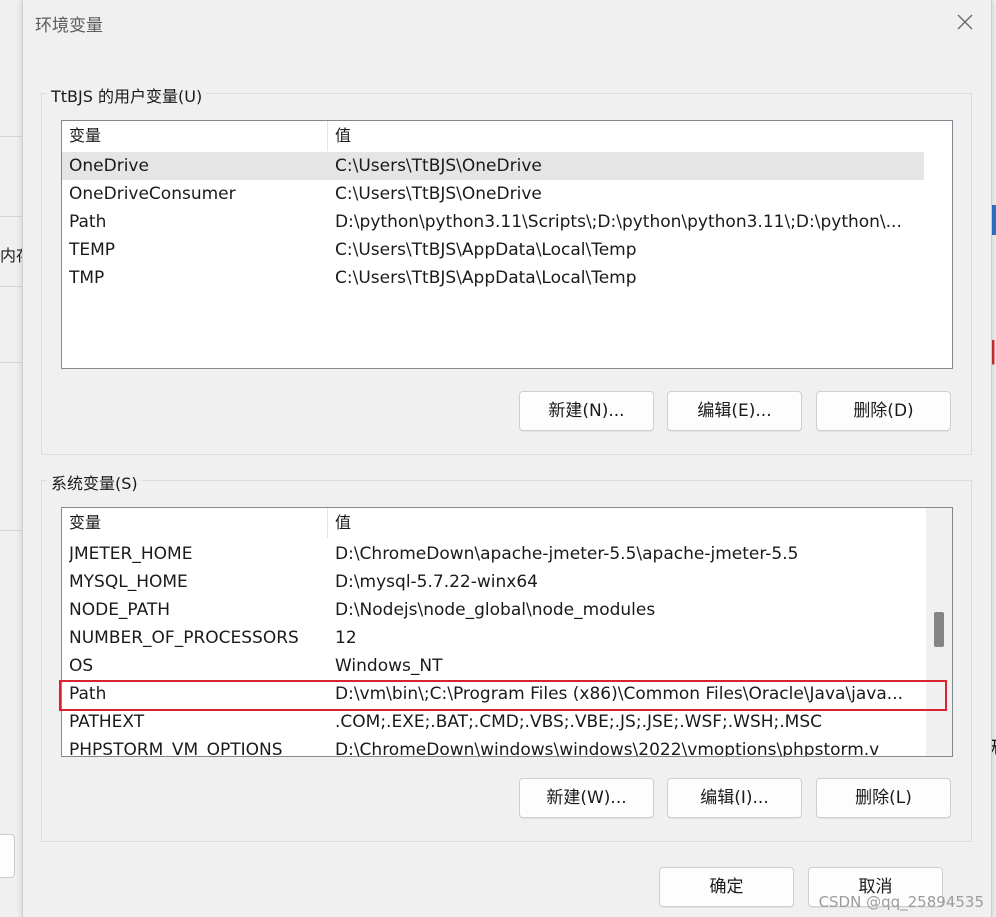  I want to click on table-row: OneDriveConsumer C:\Users\TtBJS\OneDrive, so click(493, 194).